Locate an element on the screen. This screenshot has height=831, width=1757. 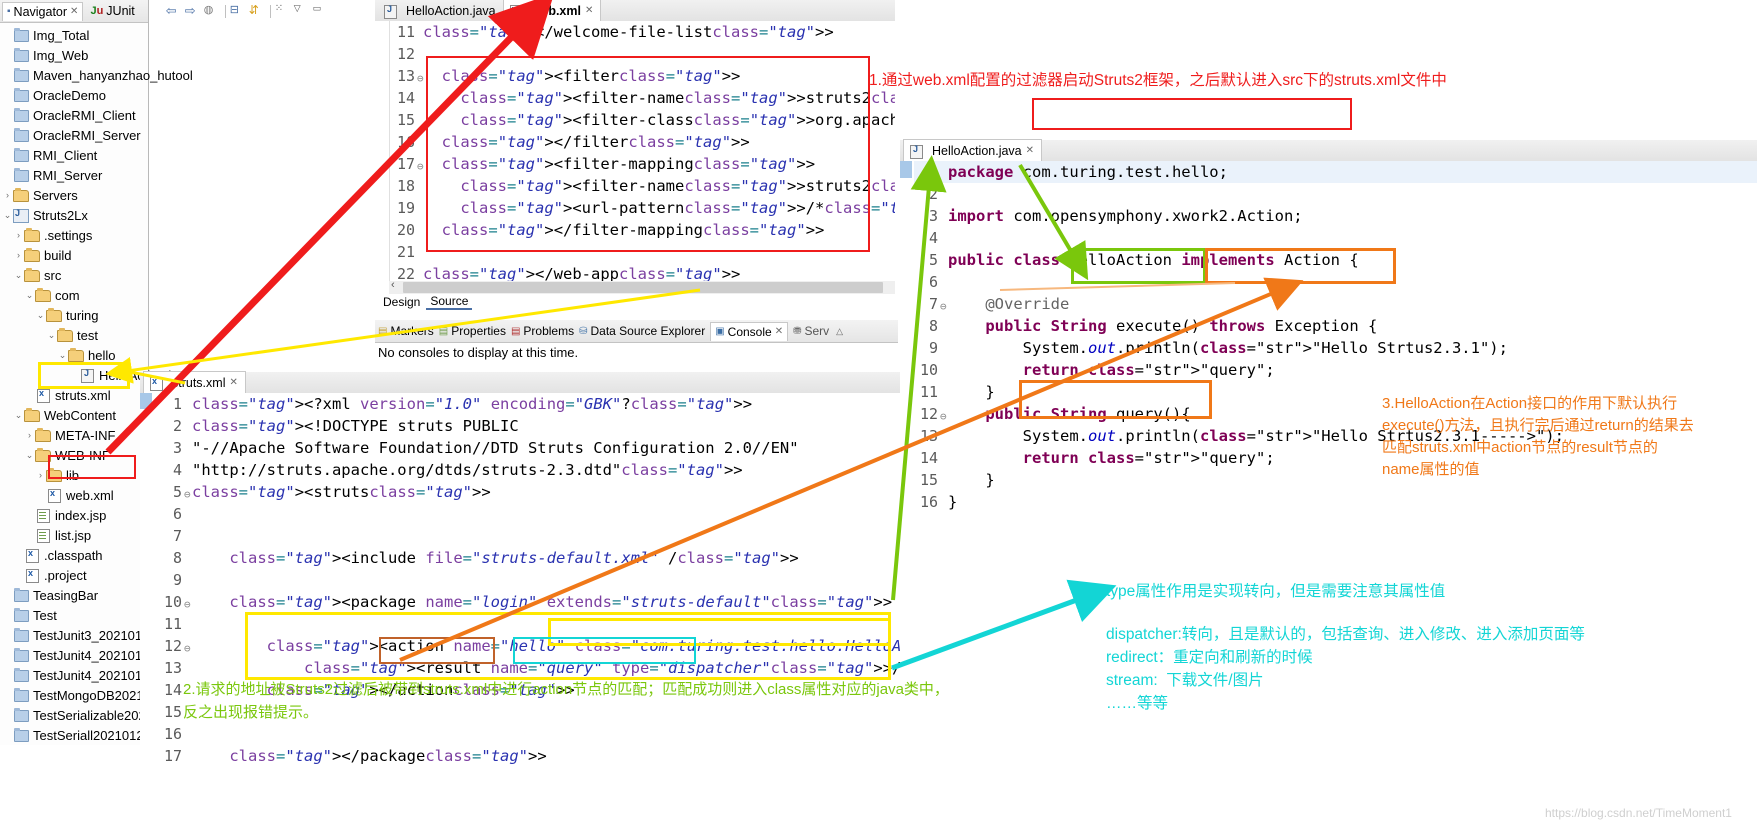
tree-item-test: ⌄ test is located at coordinates (74, 335).